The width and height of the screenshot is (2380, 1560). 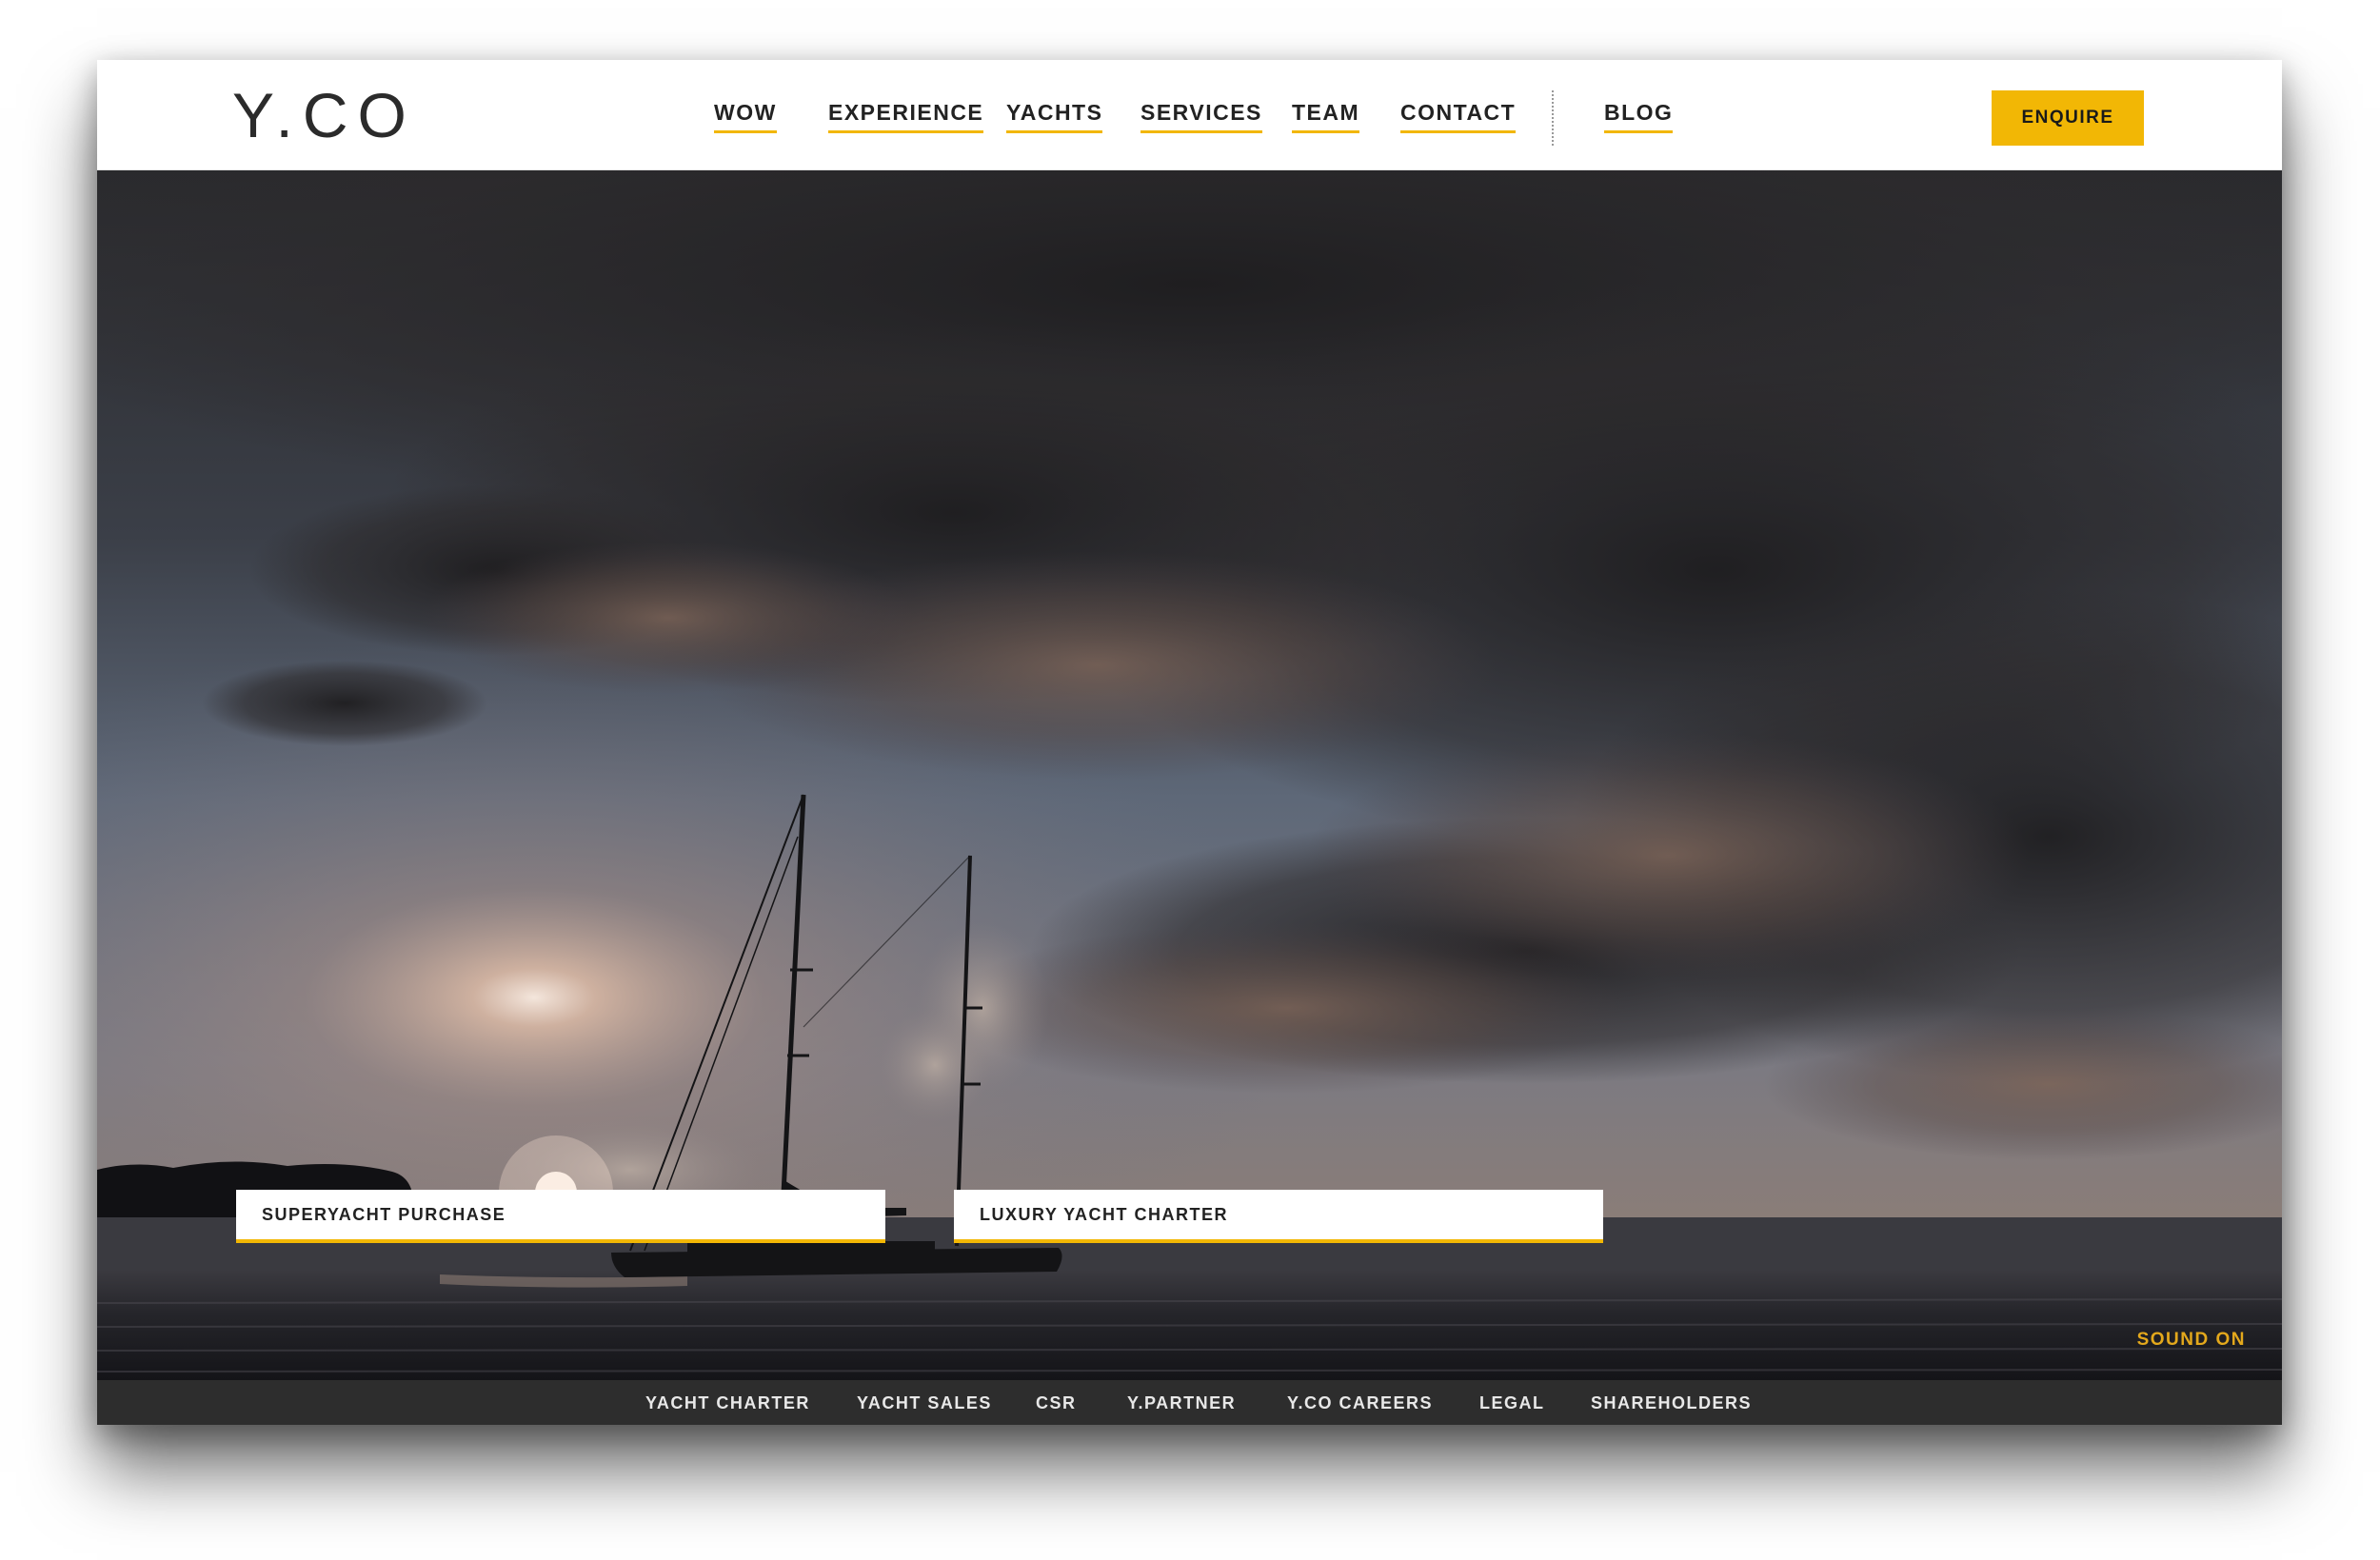 What do you see at coordinates (2191, 1340) in the screenshot?
I see `sound-on-toggle: SOUND ON` at bounding box center [2191, 1340].